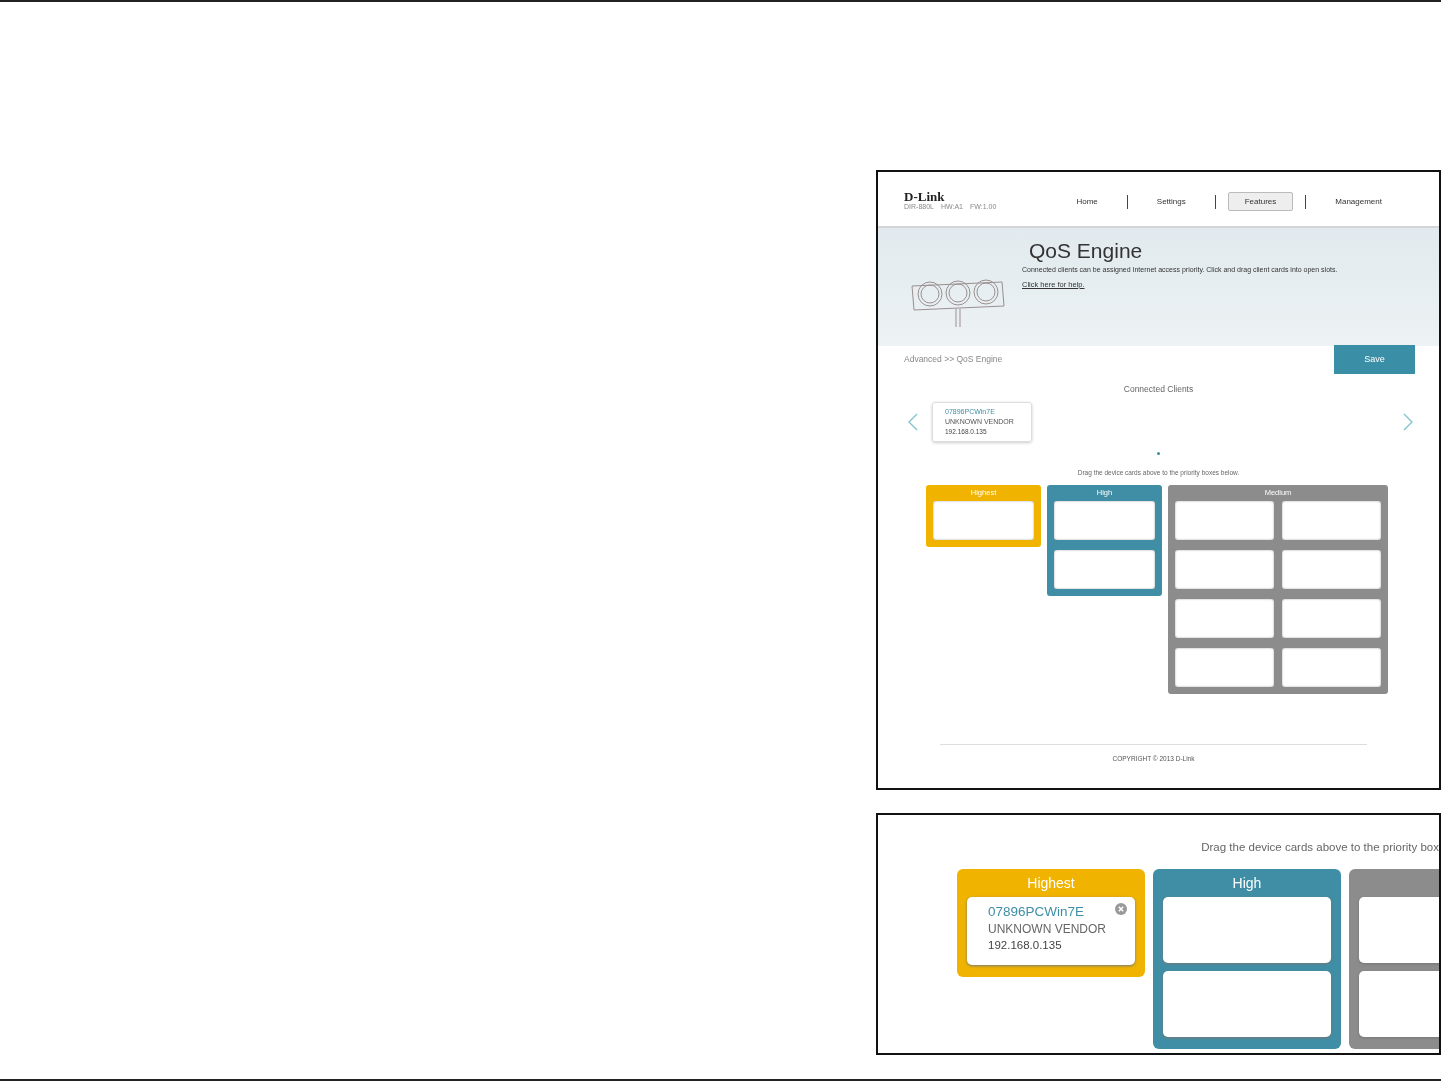 The image size is (1441, 1081). What do you see at coordinates (1025, 945) in the screenshot?
I see `client-ip: 192.168.0.135` at bounding box center [1025, 945].